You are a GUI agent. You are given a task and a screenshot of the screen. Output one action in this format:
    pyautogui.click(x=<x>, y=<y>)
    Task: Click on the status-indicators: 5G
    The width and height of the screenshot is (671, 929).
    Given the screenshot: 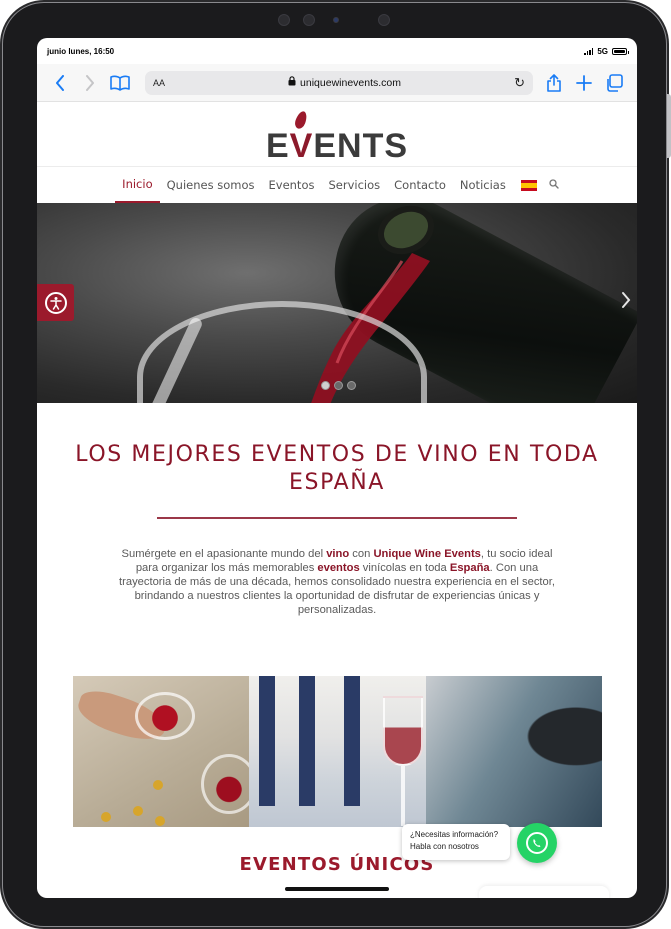 What is the action you would take?
    pyautogui.click(x=606, y=51)
    